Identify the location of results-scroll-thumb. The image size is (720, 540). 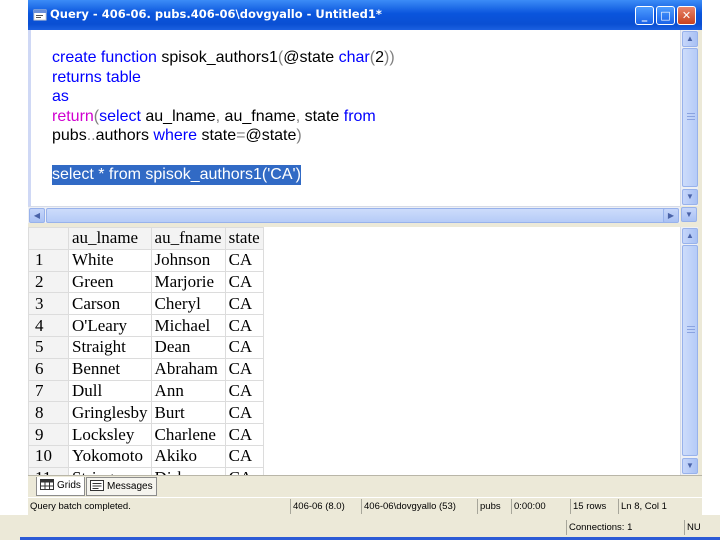
(690, 350).